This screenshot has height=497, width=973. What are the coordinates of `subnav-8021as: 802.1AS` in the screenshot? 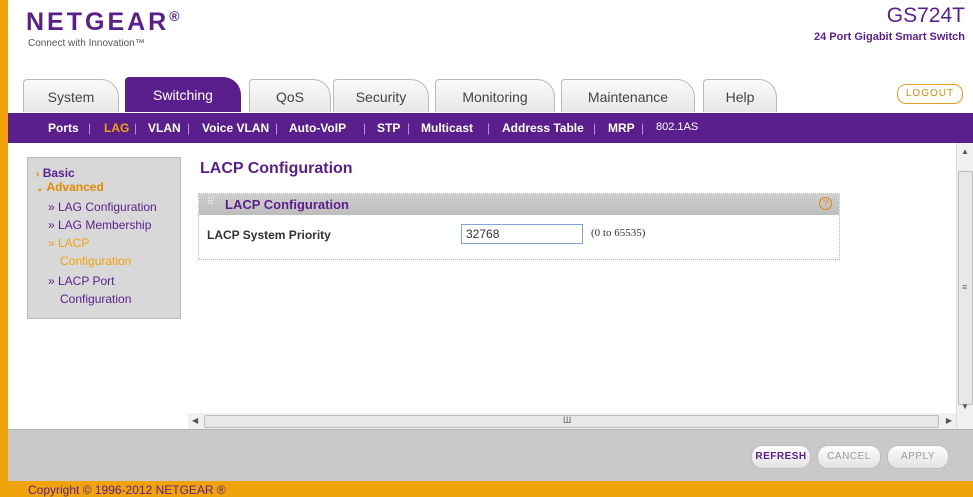 It's located at (677, 127).